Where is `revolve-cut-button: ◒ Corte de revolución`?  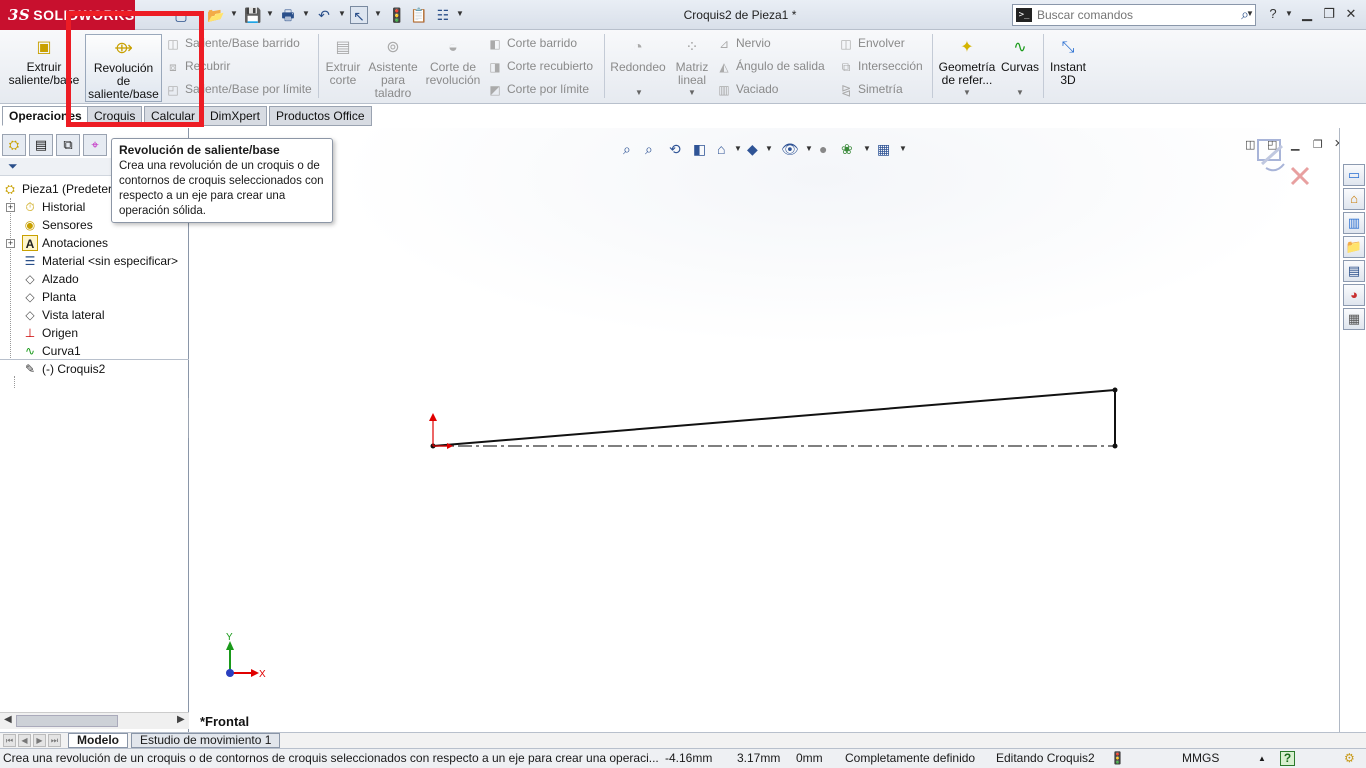
revolve-cut-button: ◒ Corte de revolución is located at coordinates (453, 60).